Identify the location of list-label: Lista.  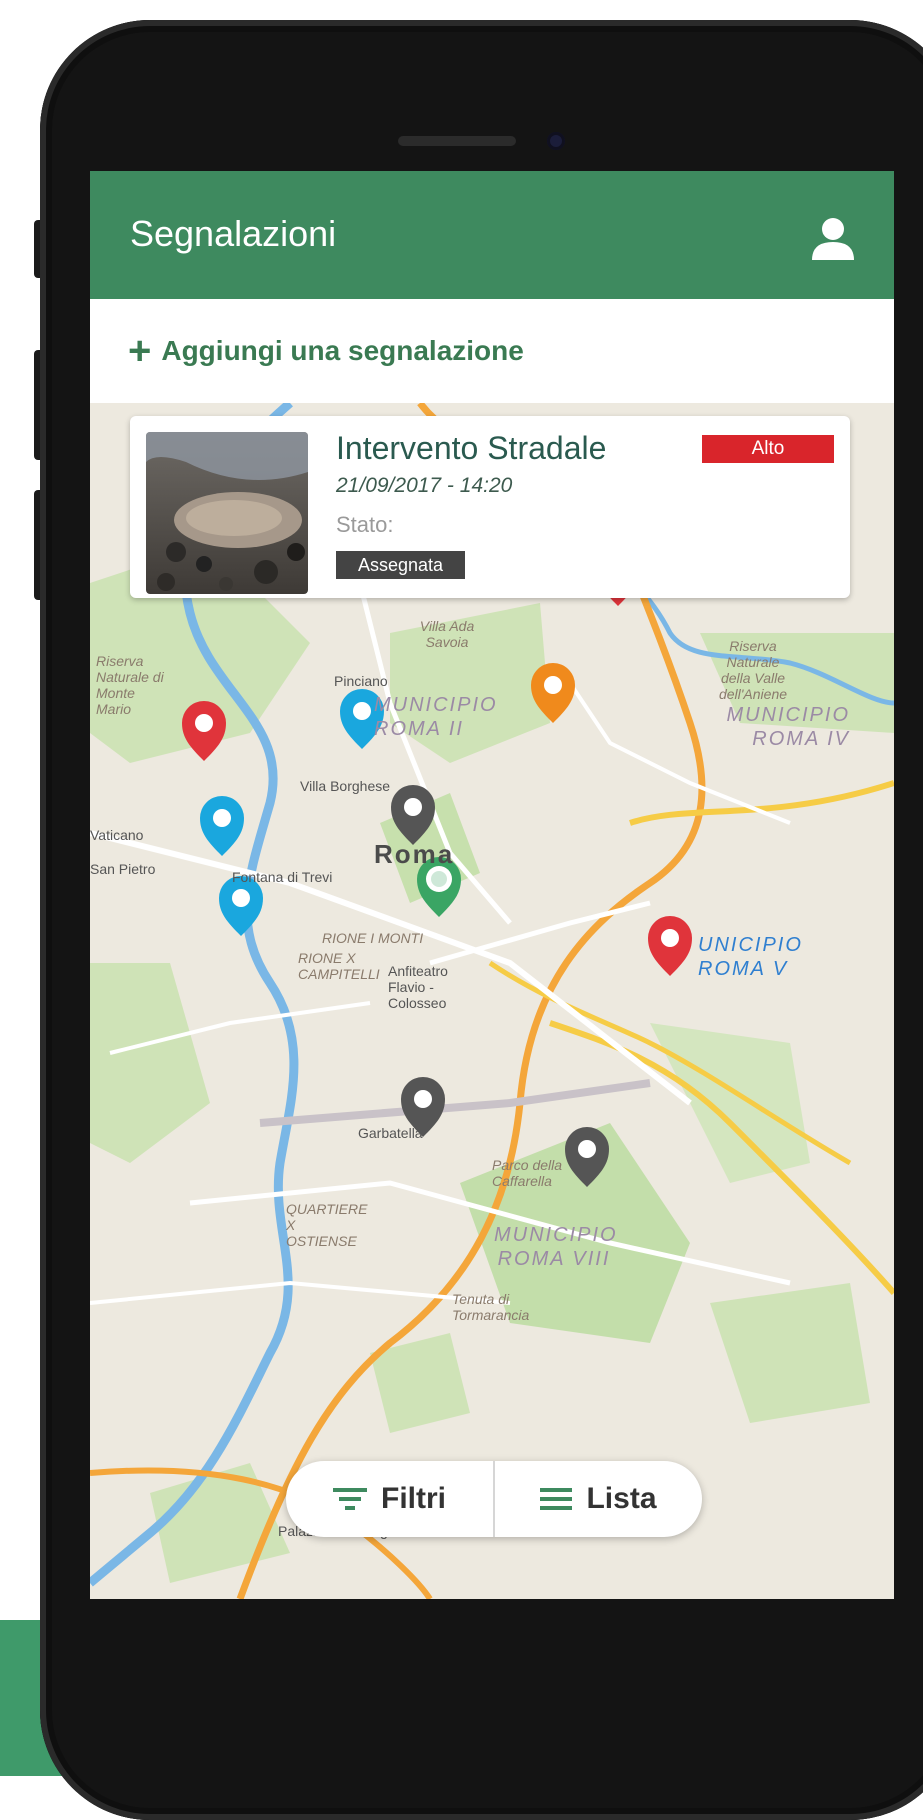
(621, 1498).